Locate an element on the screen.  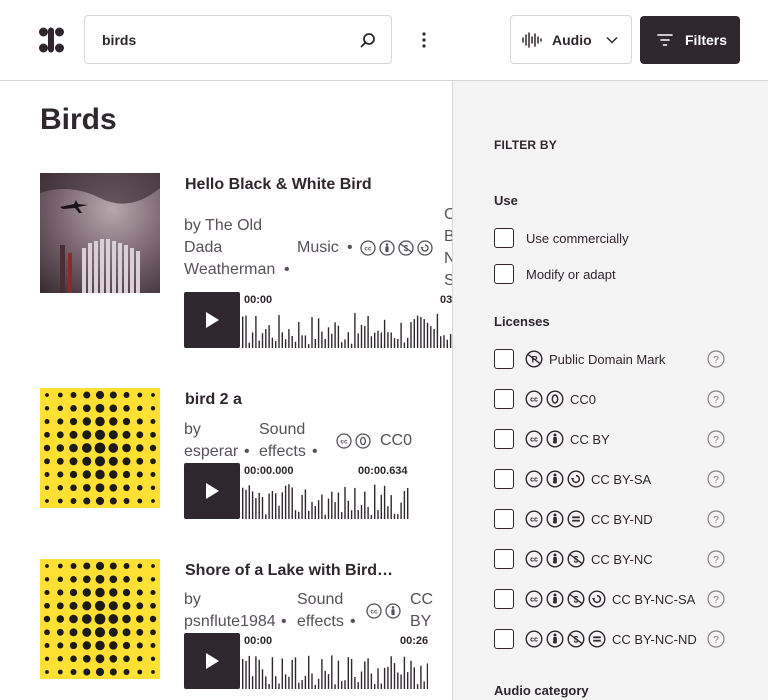
meta-category-line1: Sound is located at coordinates (282, 429).